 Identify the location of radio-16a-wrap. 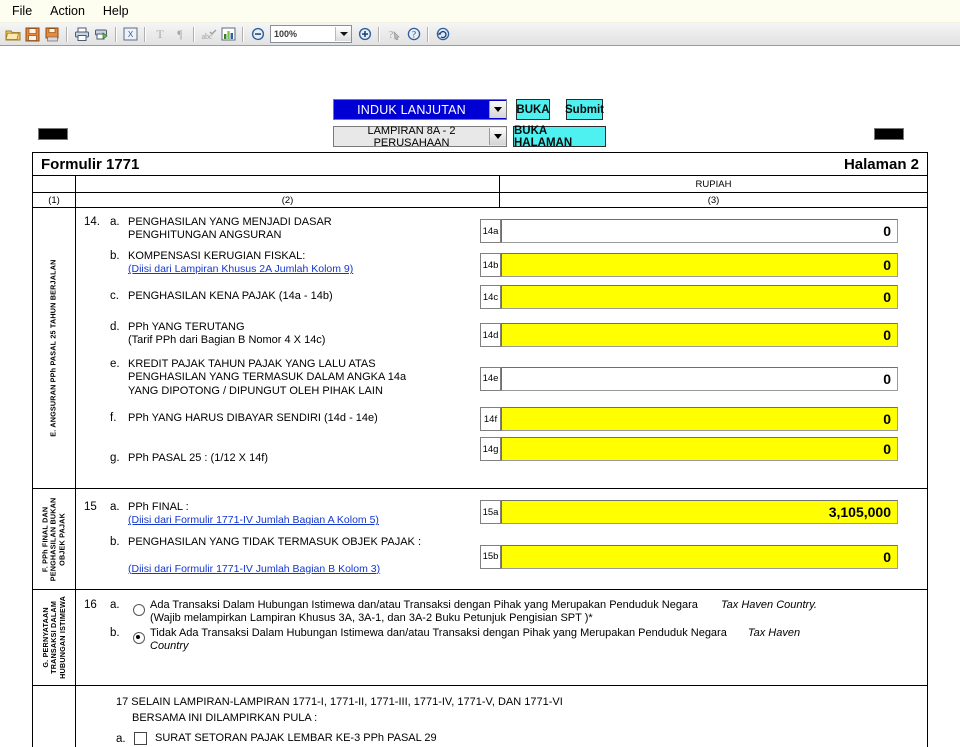
(139, 612).